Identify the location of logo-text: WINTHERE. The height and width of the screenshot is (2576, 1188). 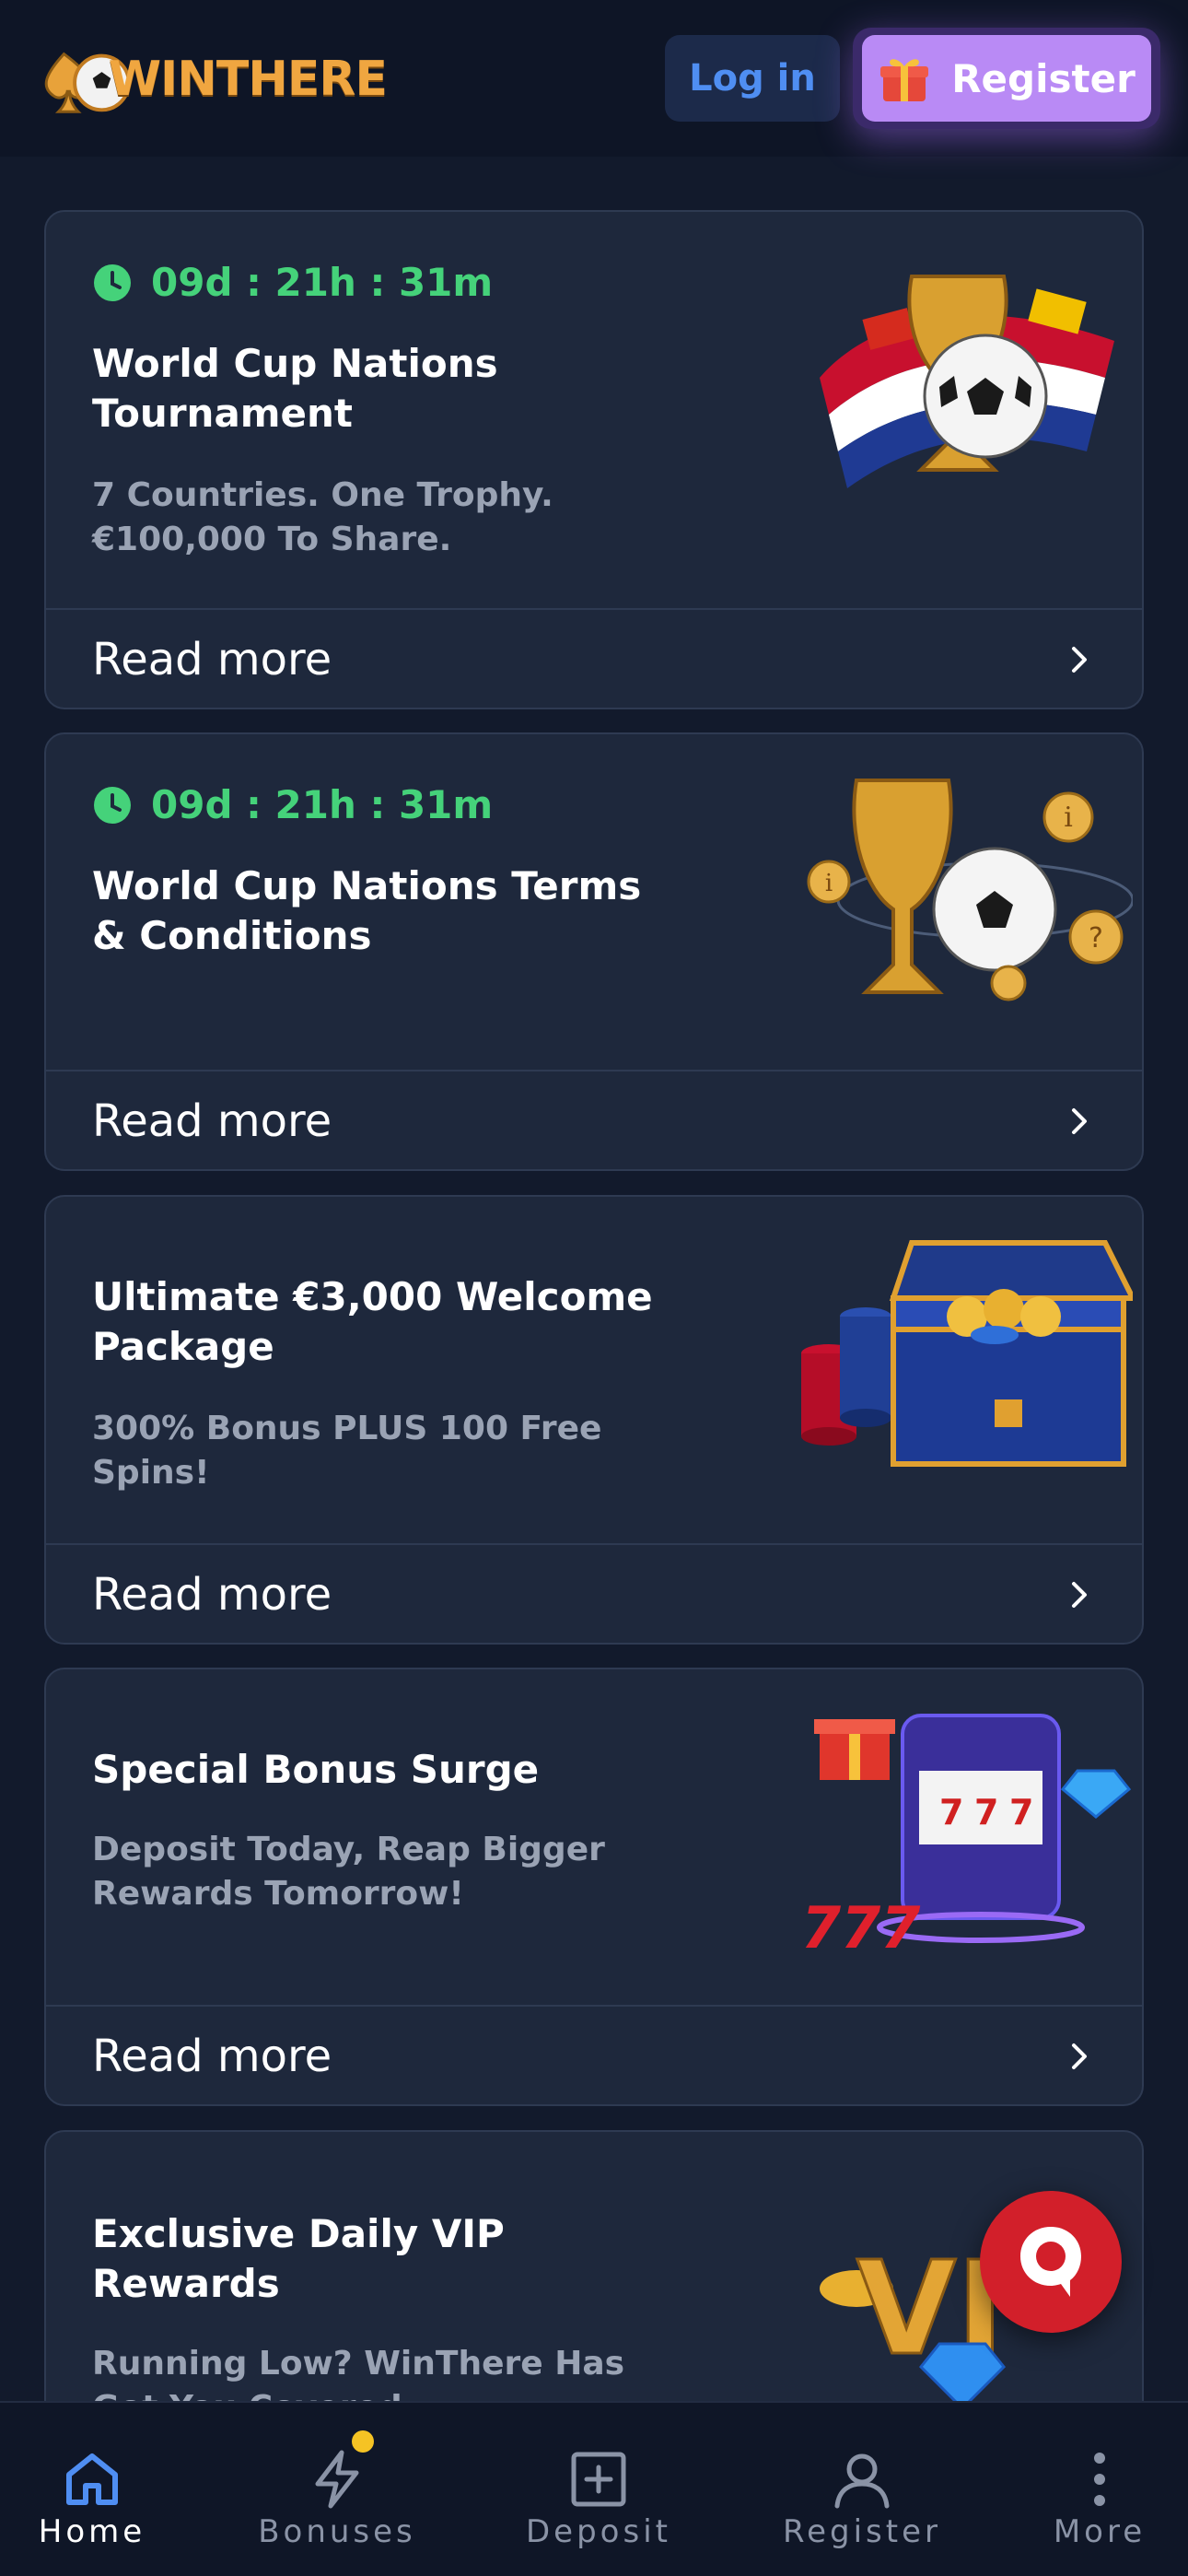
(248, 79).